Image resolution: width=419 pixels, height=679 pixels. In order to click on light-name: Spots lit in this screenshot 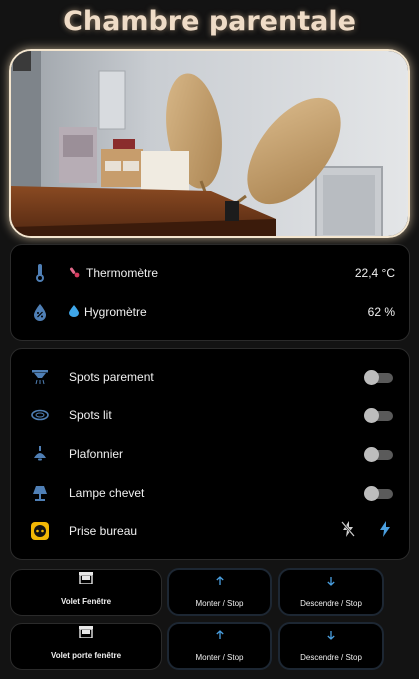, I will do `click(90, 415)`.